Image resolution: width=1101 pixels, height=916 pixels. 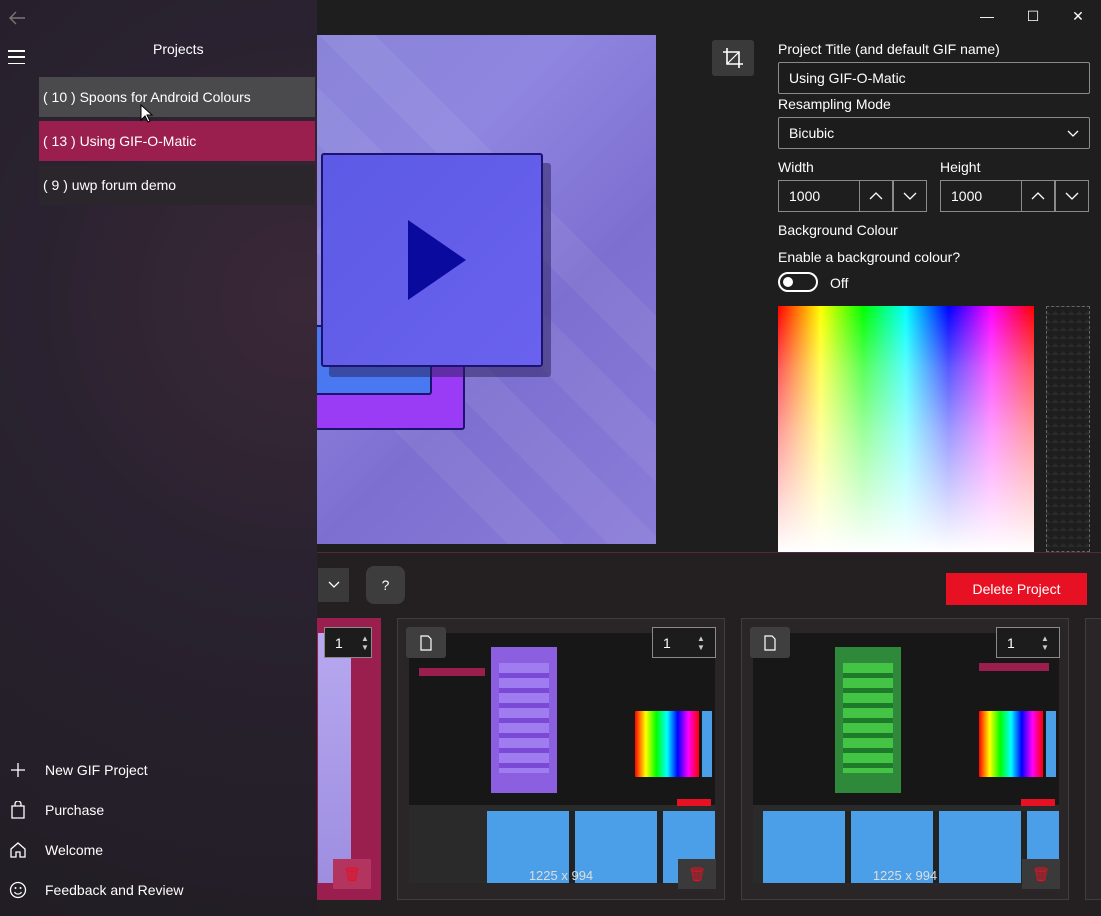 What do you see at coordinates (1093, 759) in the screenshot?
I see `frame-card-partial` at bounding box center [1093, 759].